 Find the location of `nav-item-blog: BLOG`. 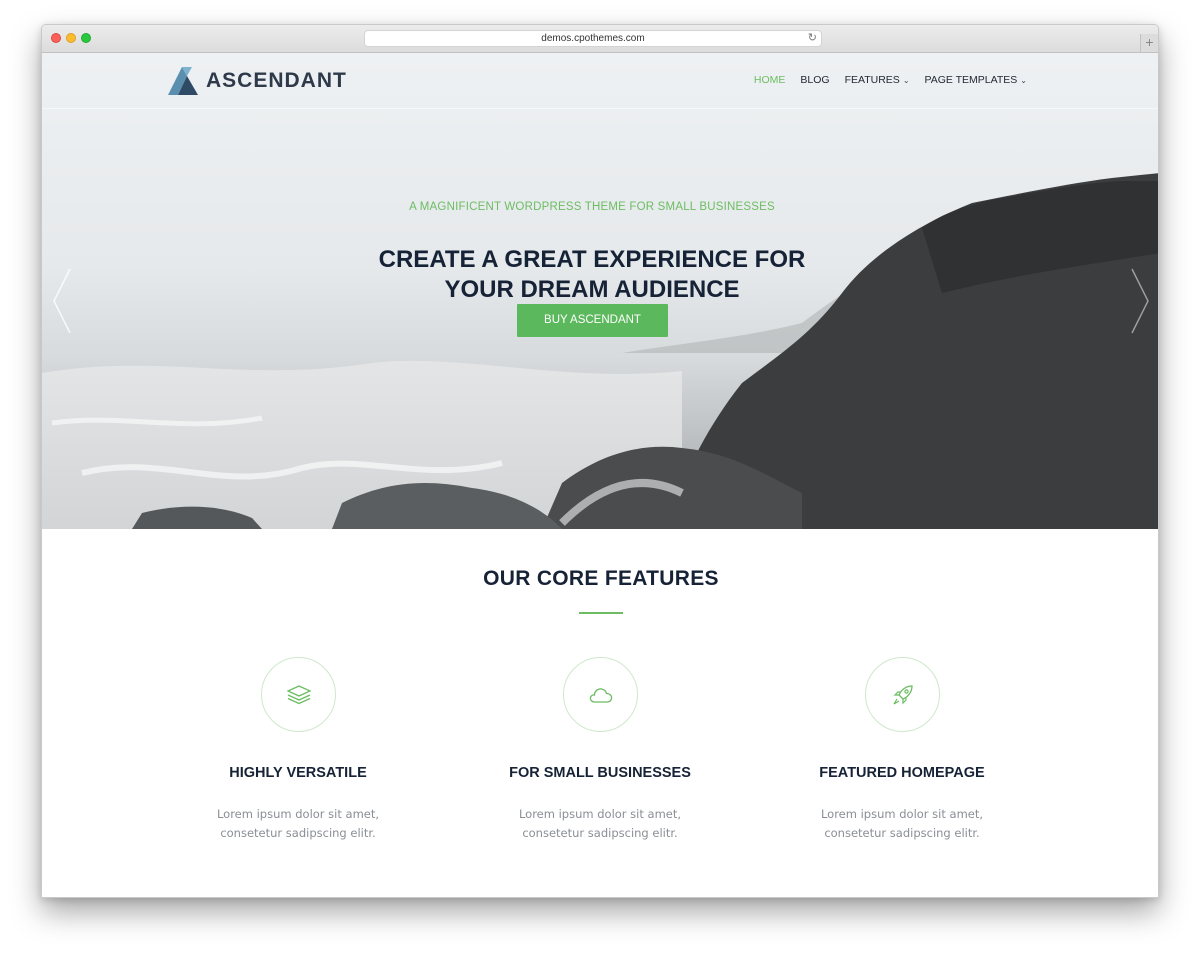

nav-item-blog: BLOG is located at coordinates (814, 80).